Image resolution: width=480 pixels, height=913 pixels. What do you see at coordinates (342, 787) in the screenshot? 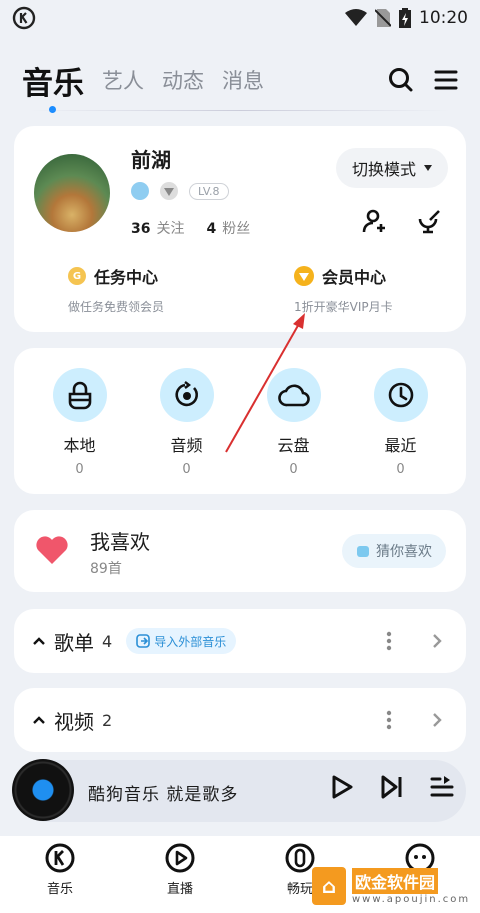
I see `play-icon` at bounding box center [342, 787].